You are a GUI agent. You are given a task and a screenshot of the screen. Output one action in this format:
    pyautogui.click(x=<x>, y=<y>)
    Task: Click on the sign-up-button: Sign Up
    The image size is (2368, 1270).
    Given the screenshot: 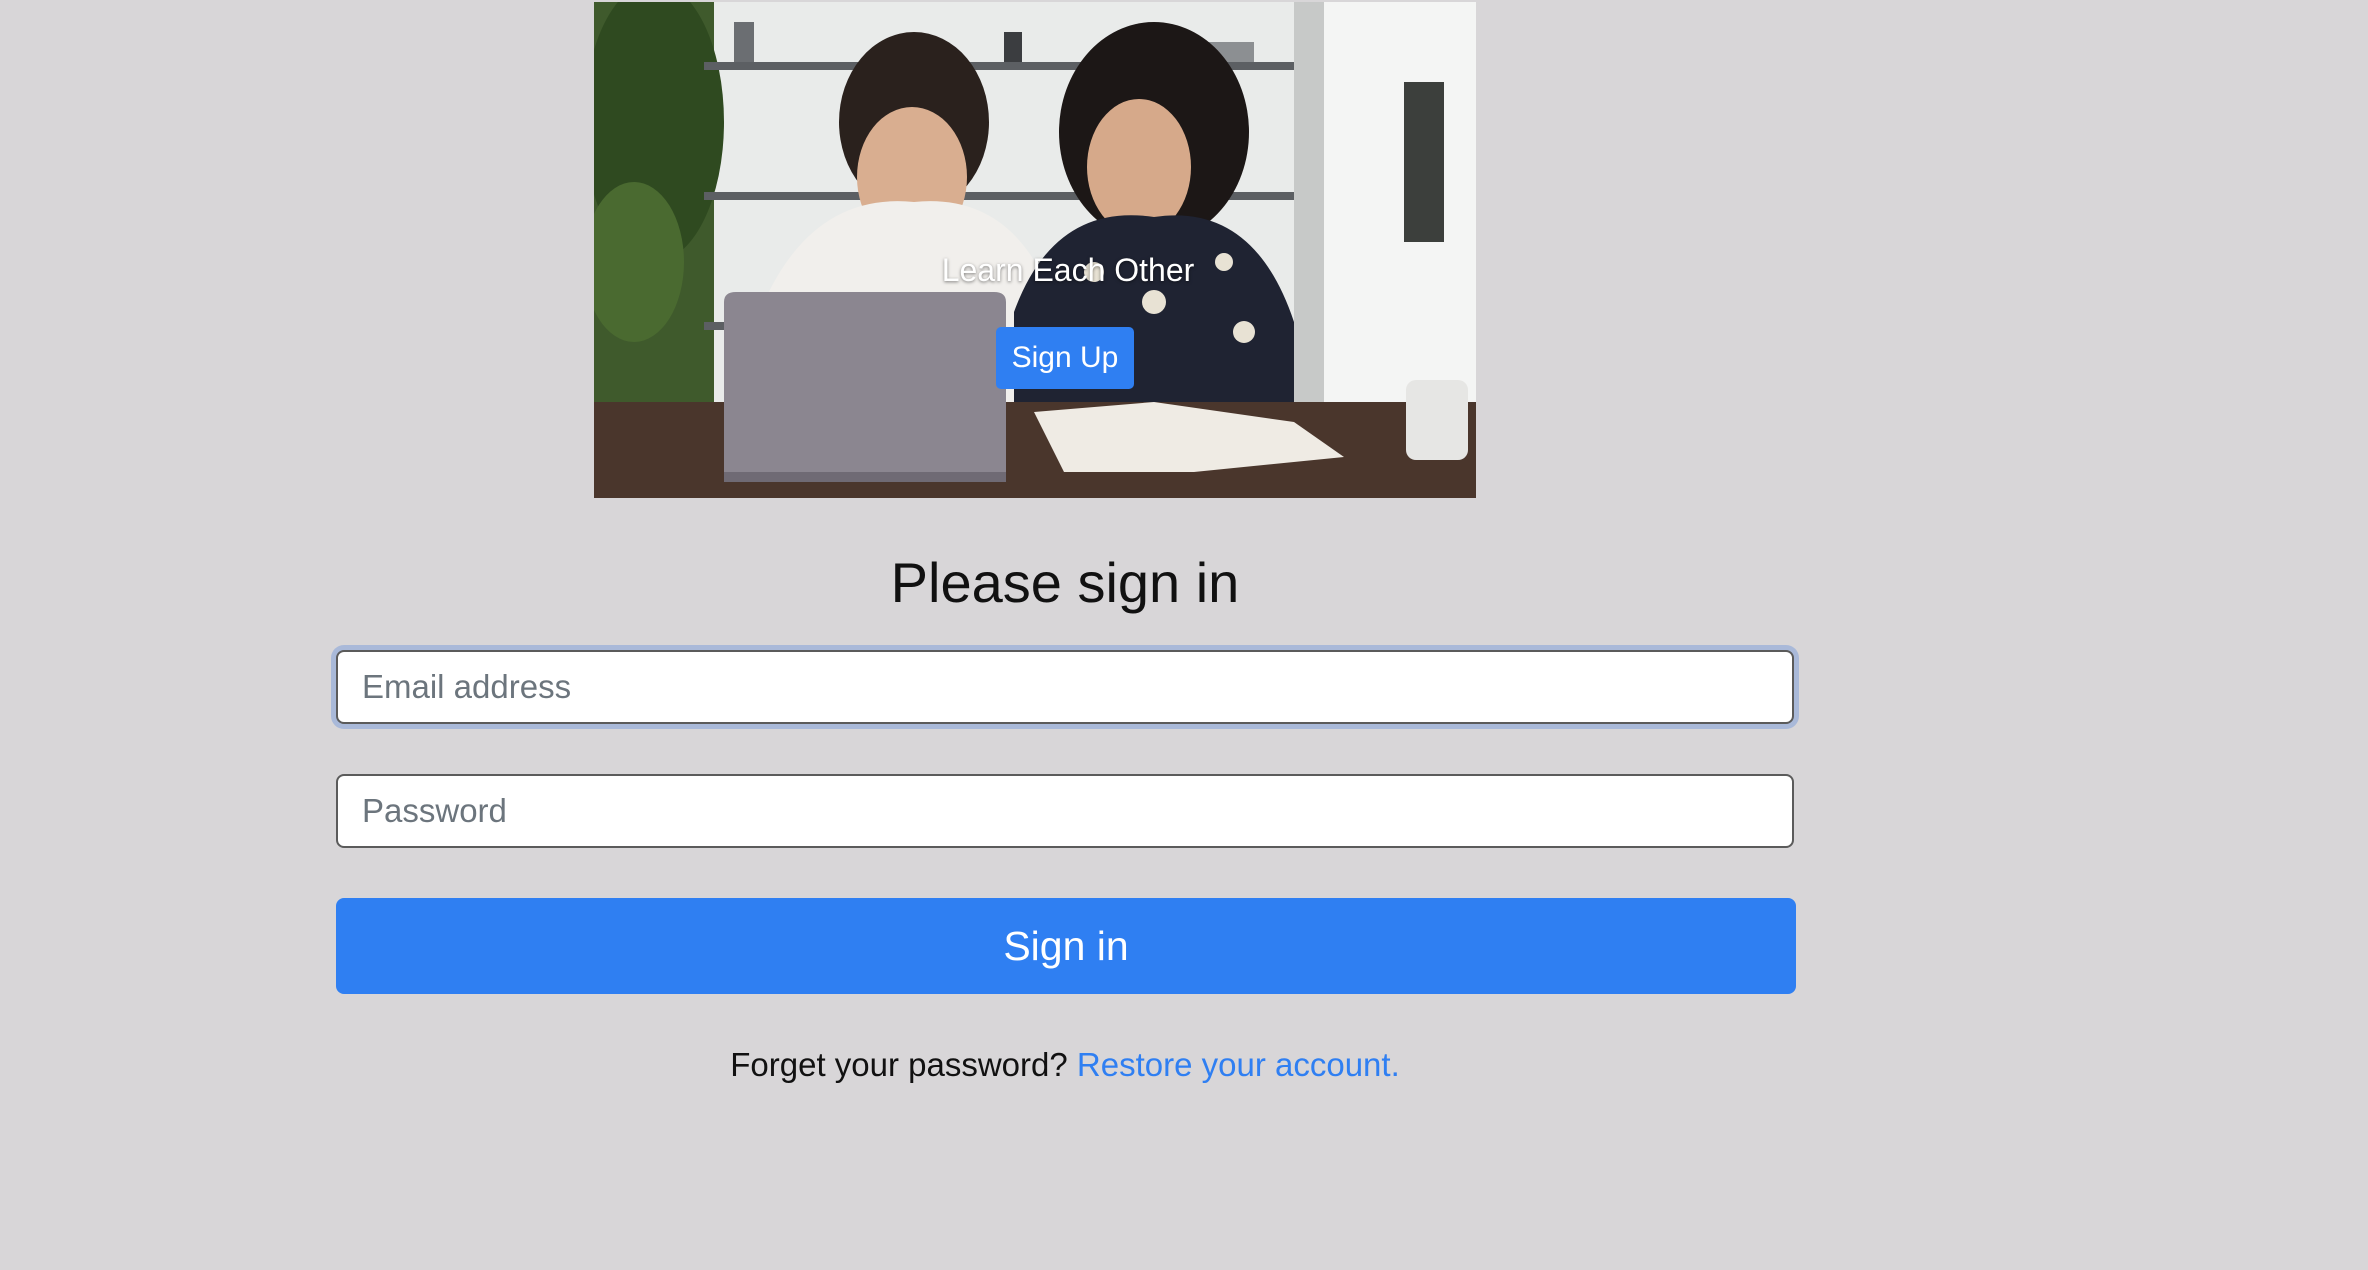 What is the action you would take?
    pyautogui.click(x=1065, y=358)
    